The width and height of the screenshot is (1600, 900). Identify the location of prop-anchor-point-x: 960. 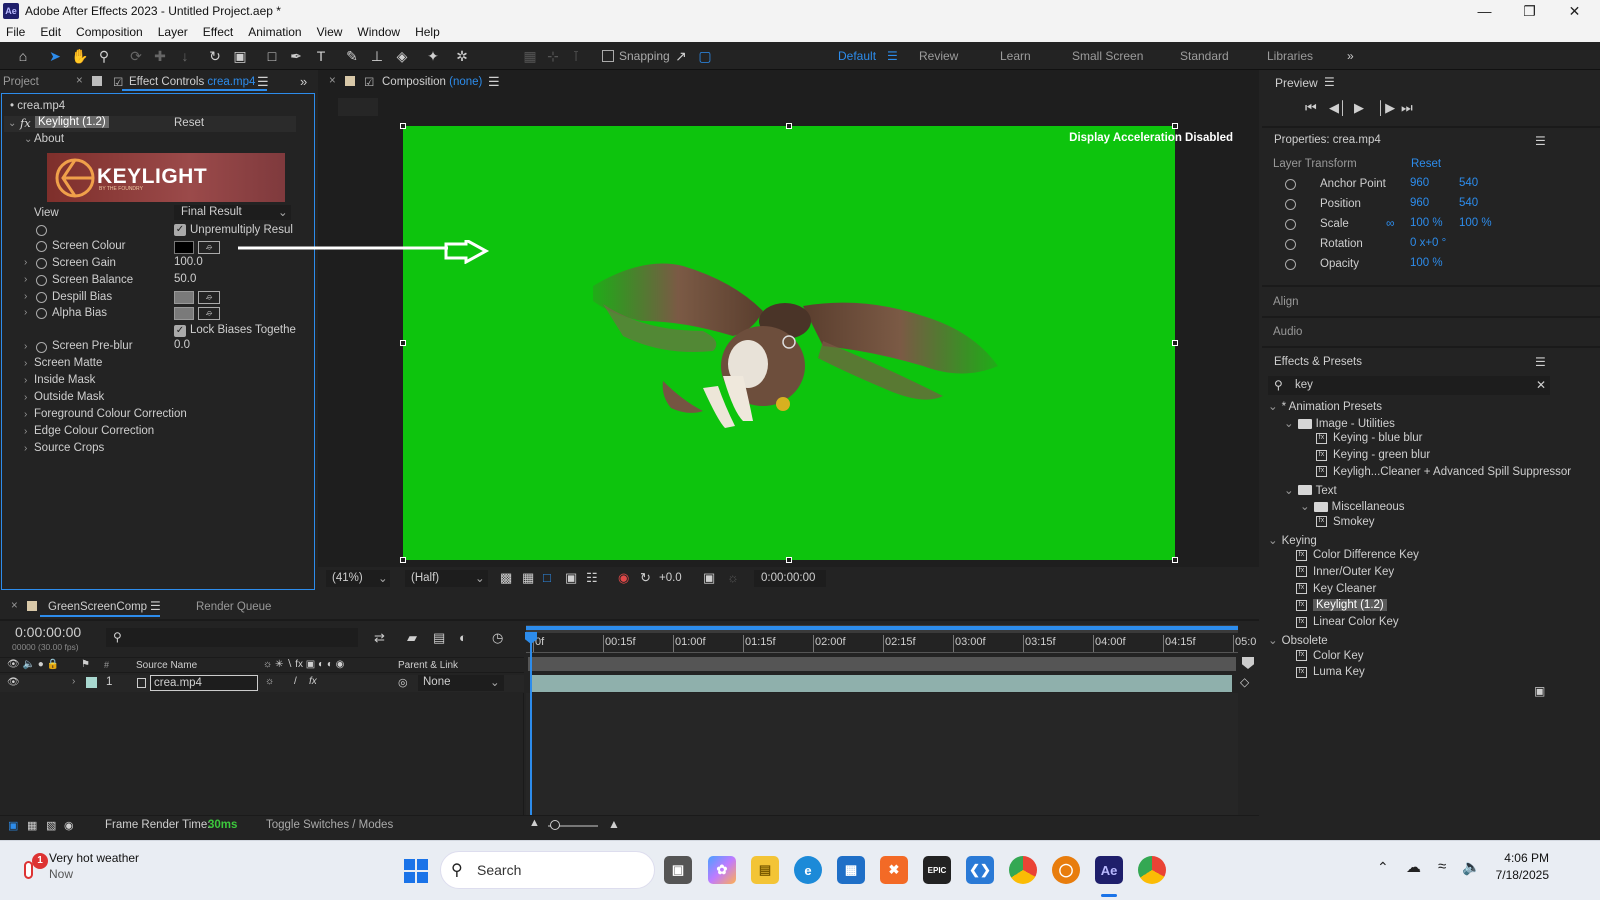
(1419, 183).